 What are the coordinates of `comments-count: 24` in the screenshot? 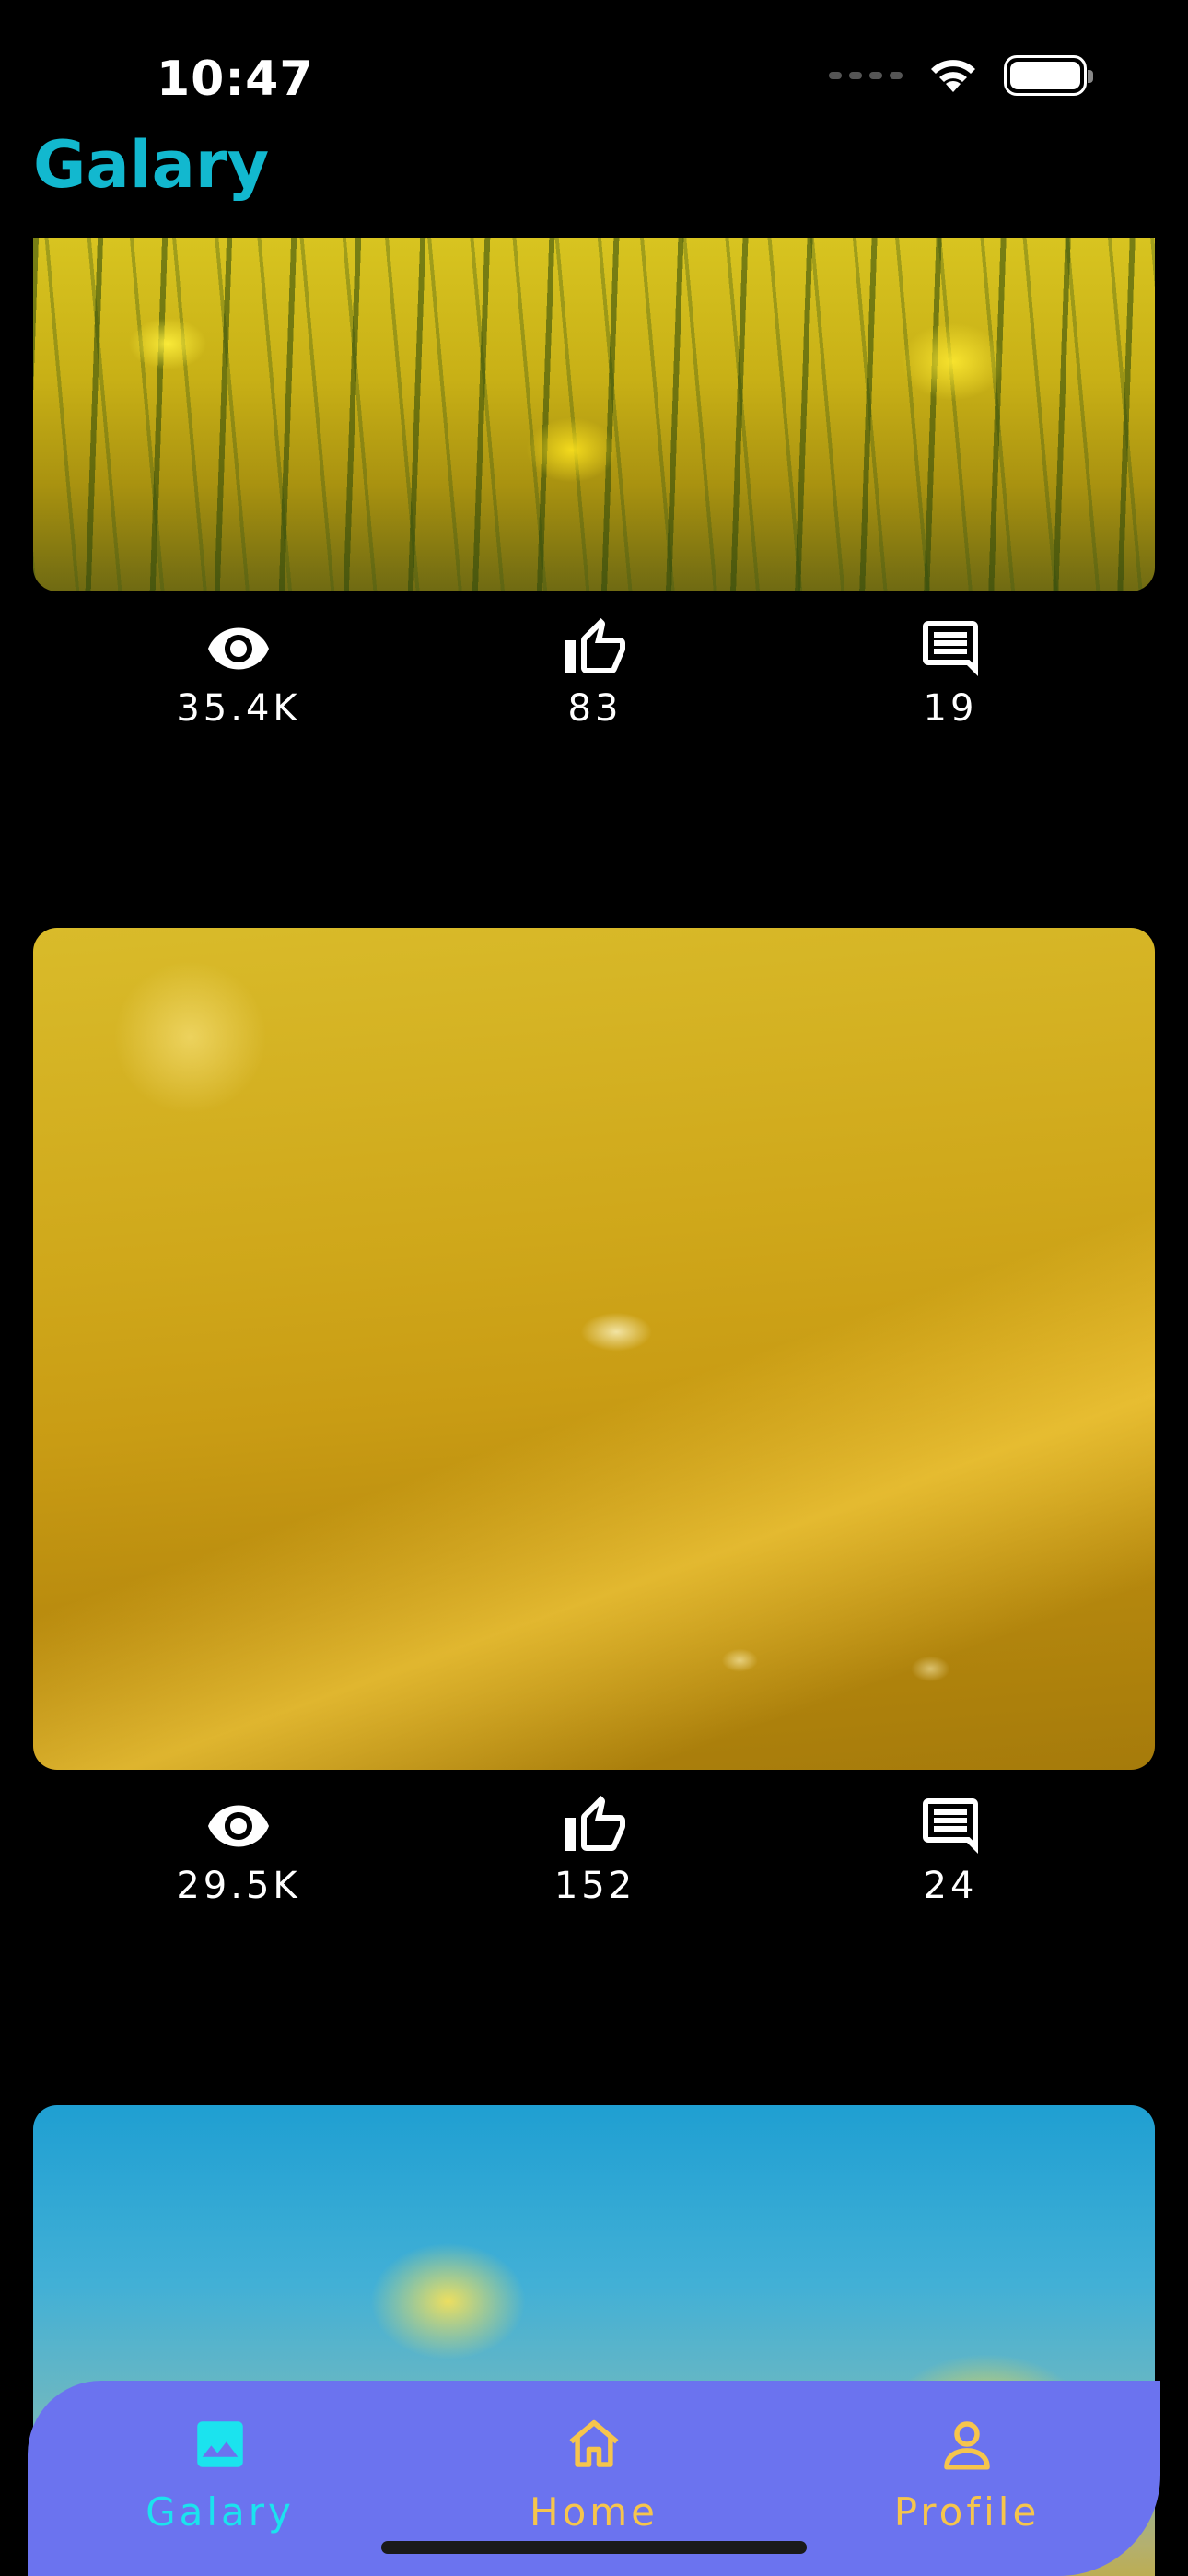 It's located at (951, 1886).